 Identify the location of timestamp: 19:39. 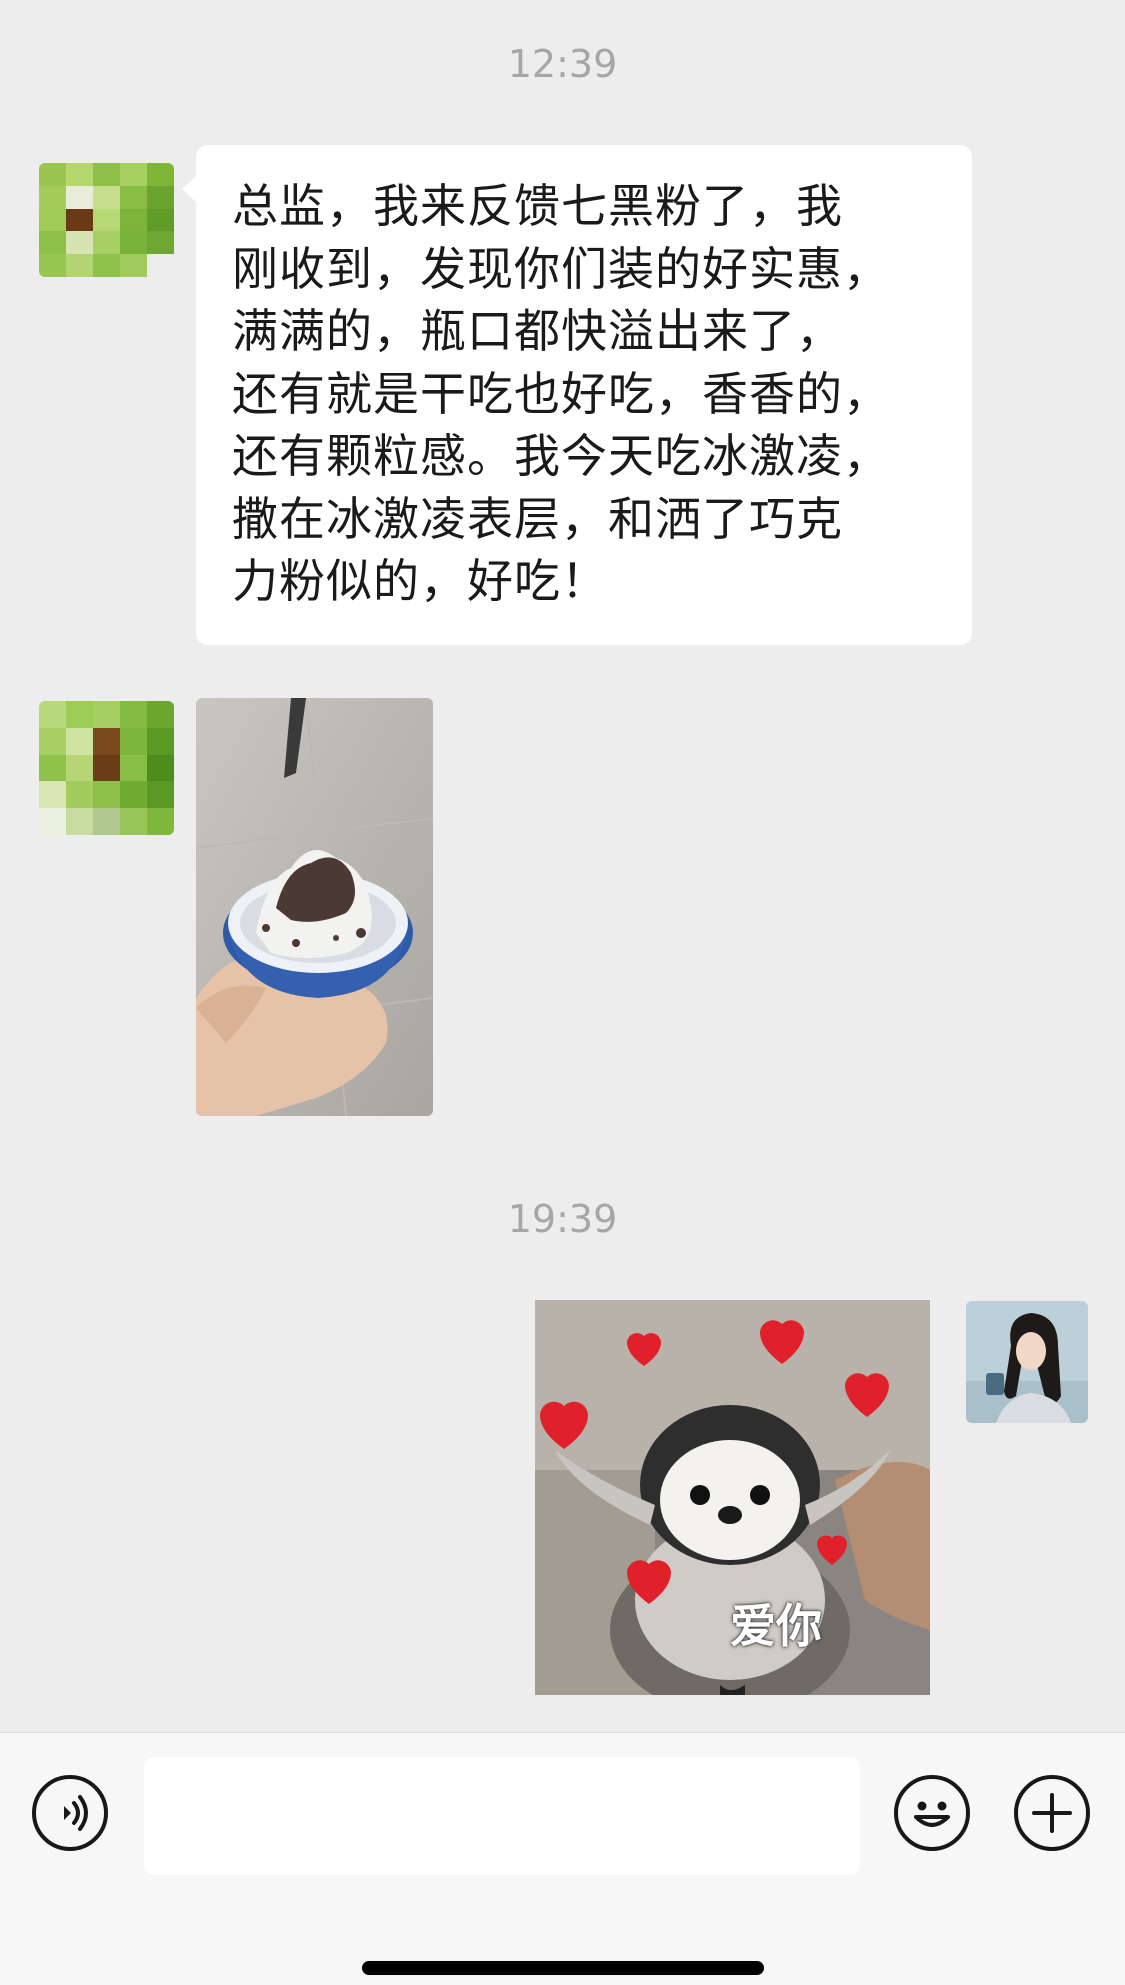
(562, 1219).